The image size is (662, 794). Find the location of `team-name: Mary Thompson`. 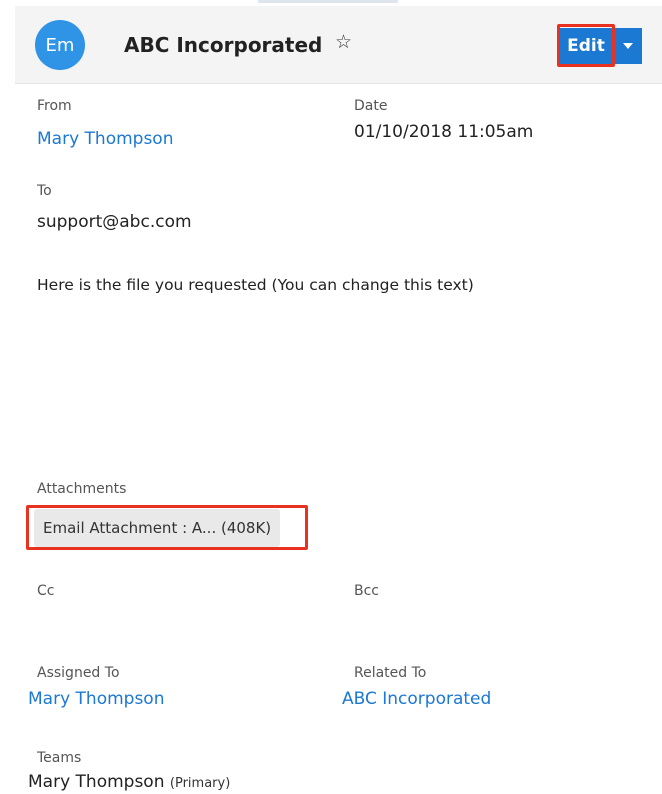

team-name: Mary Thompson is located at coordinates (96, 782).